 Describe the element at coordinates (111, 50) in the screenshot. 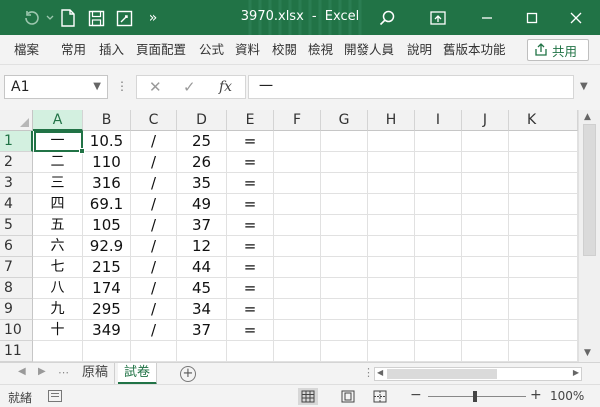

I see `tab-insert: 插入` at that location.